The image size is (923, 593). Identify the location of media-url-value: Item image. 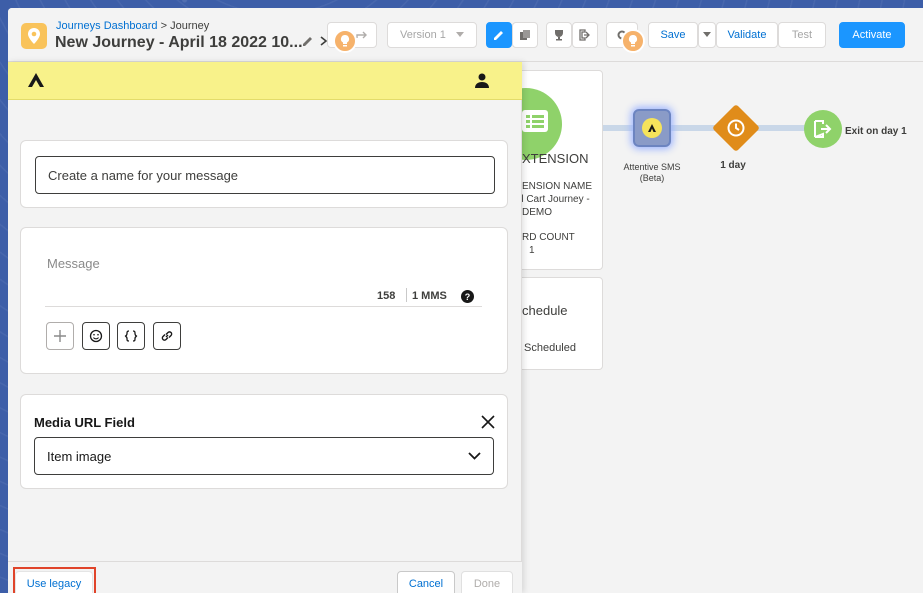
(79, 456).